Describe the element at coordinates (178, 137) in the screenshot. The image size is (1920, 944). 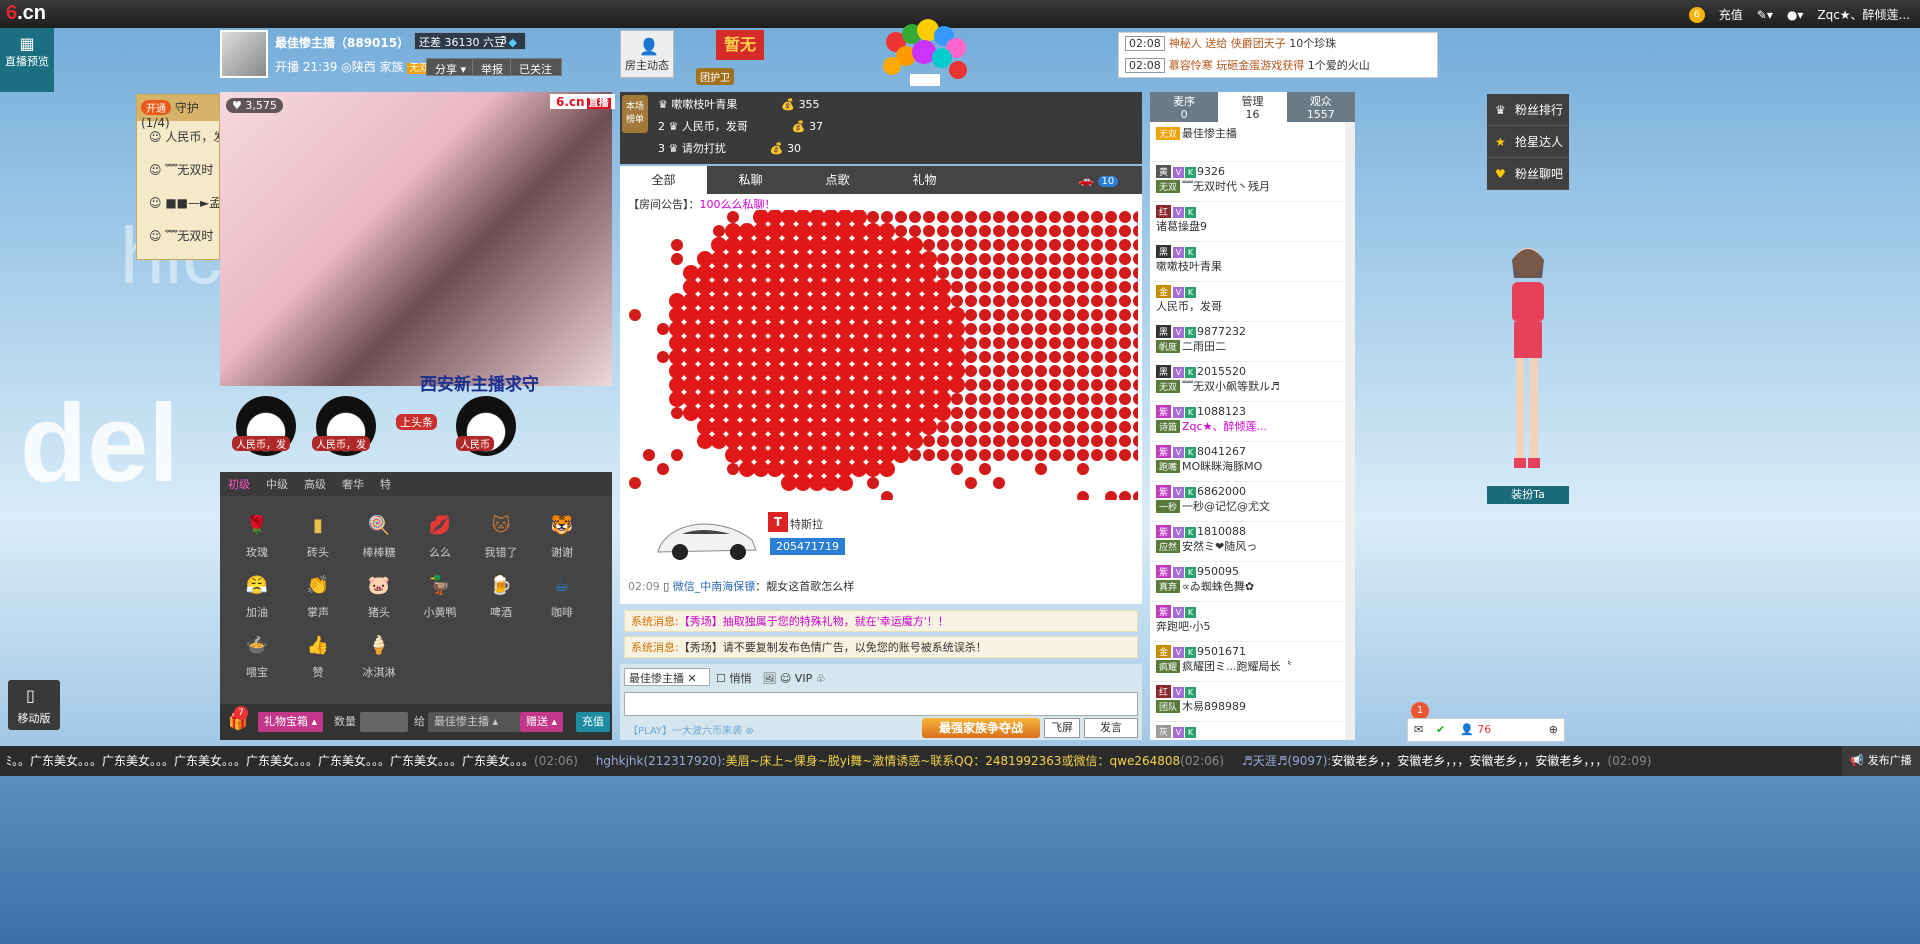
I see `guard-item: ☺ 人民币，发` at that location.